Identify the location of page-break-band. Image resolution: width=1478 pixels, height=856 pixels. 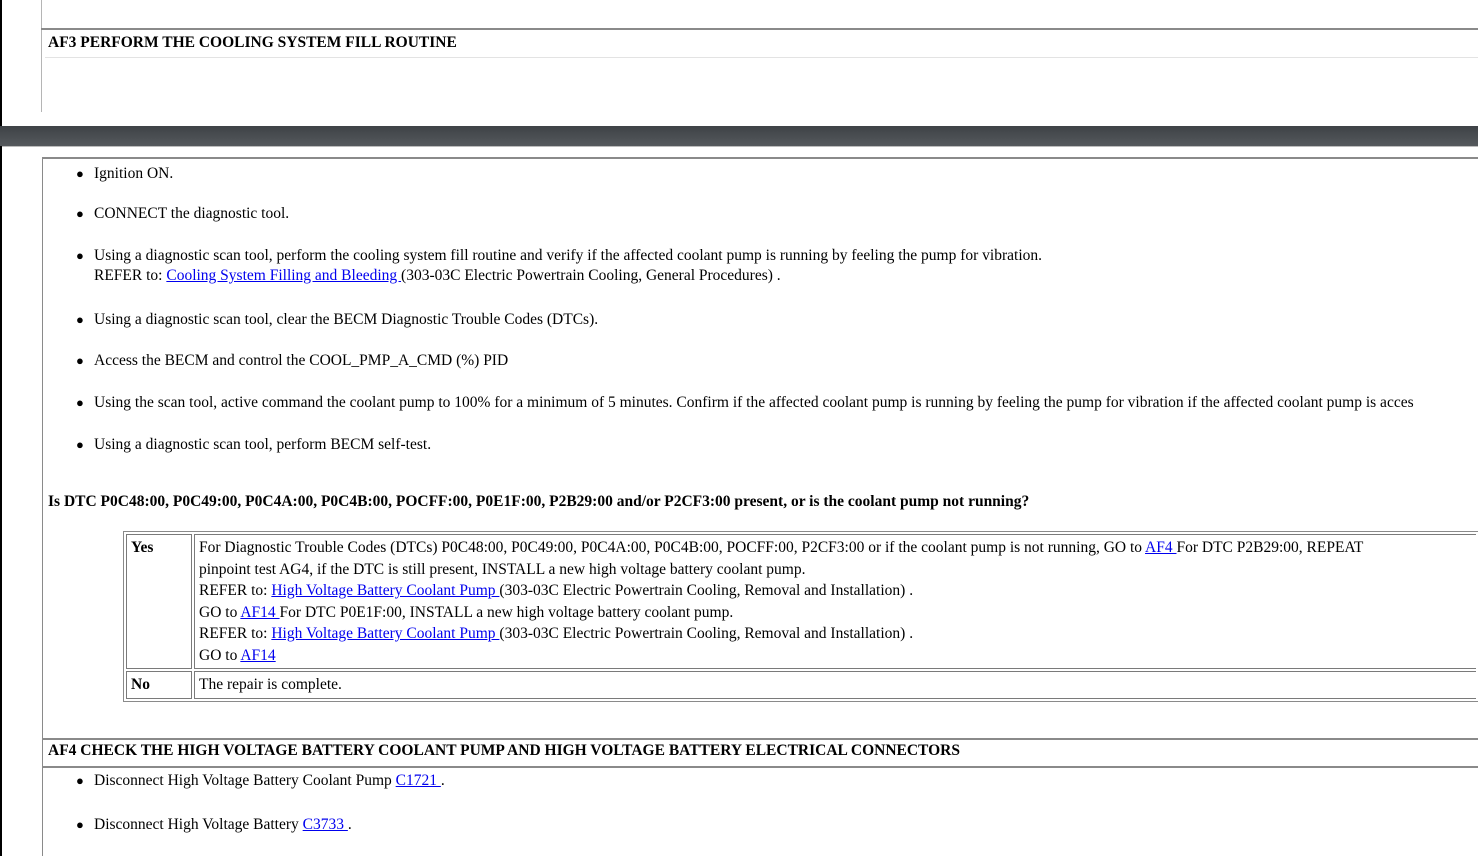
(739, 136).